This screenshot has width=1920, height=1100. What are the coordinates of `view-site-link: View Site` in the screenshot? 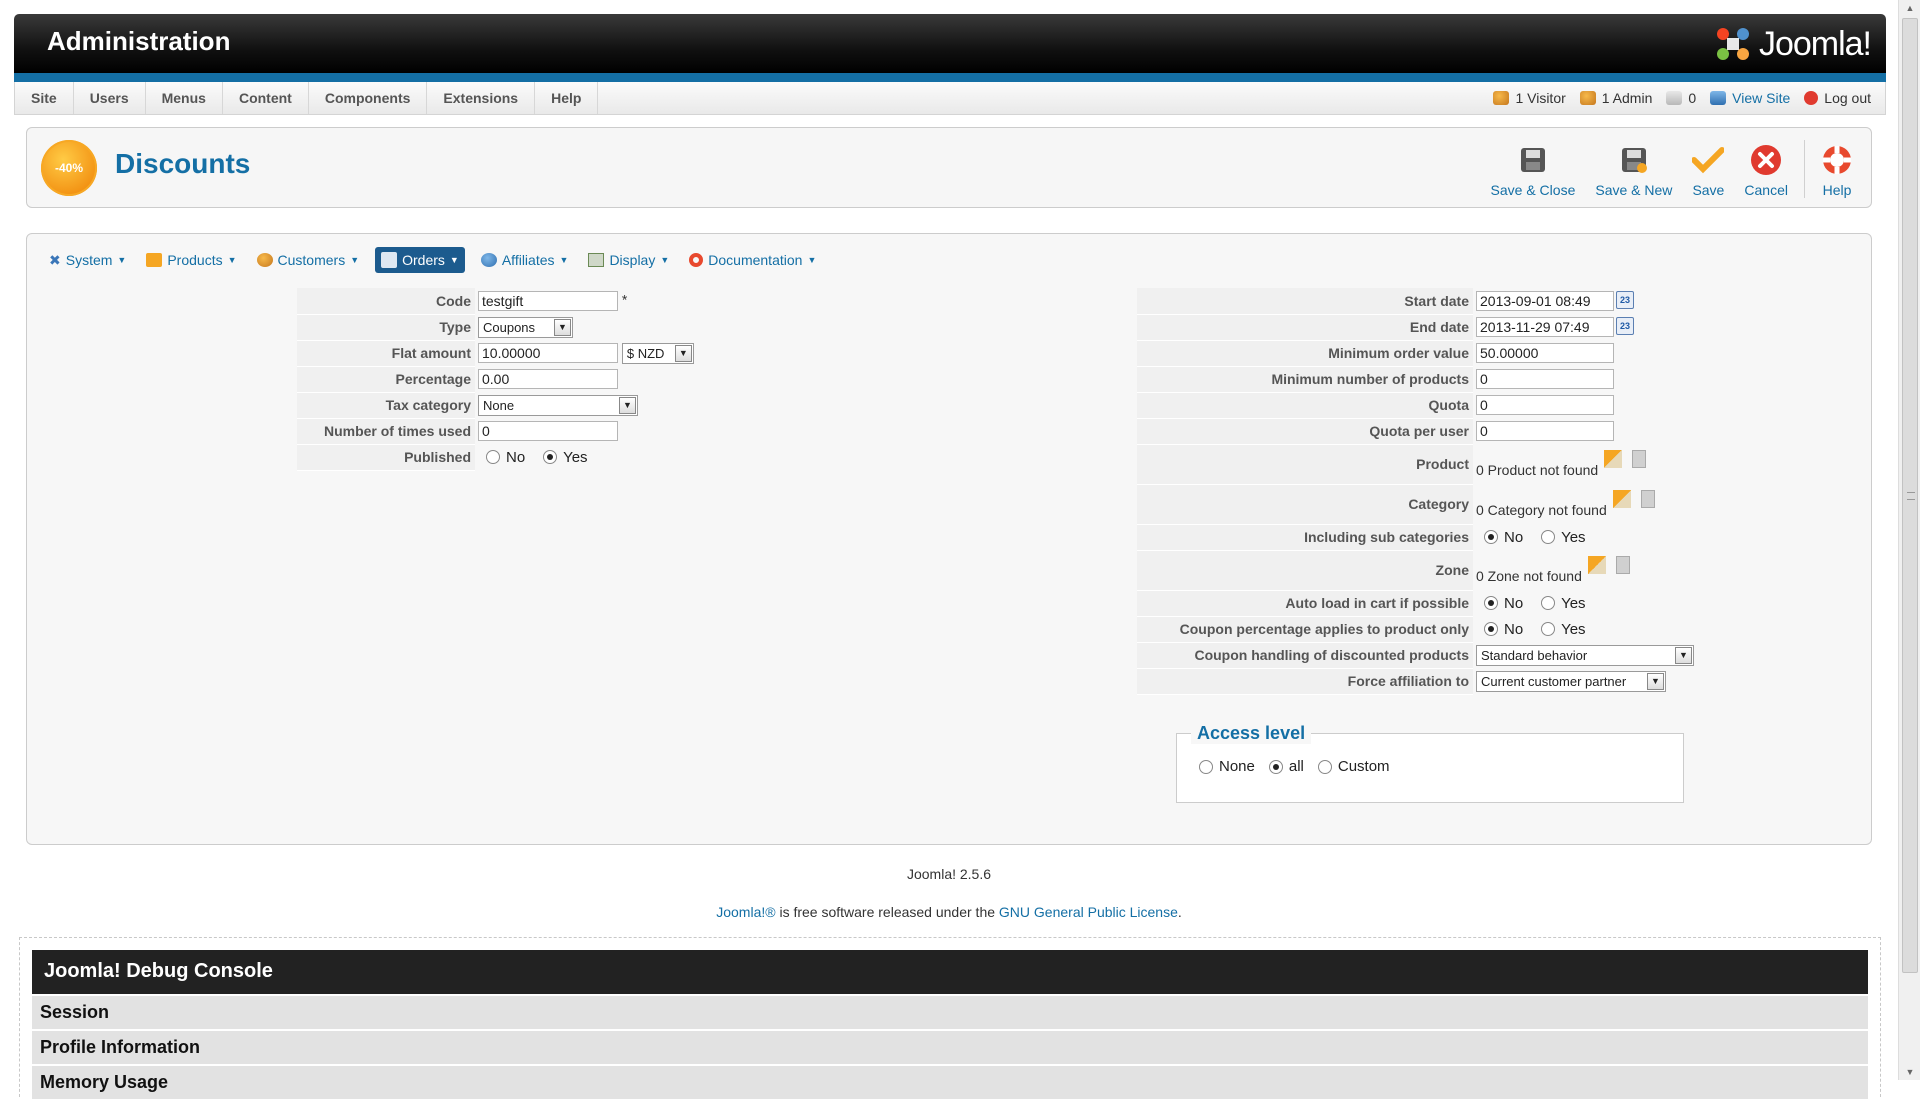 It's located at (1750, 98).